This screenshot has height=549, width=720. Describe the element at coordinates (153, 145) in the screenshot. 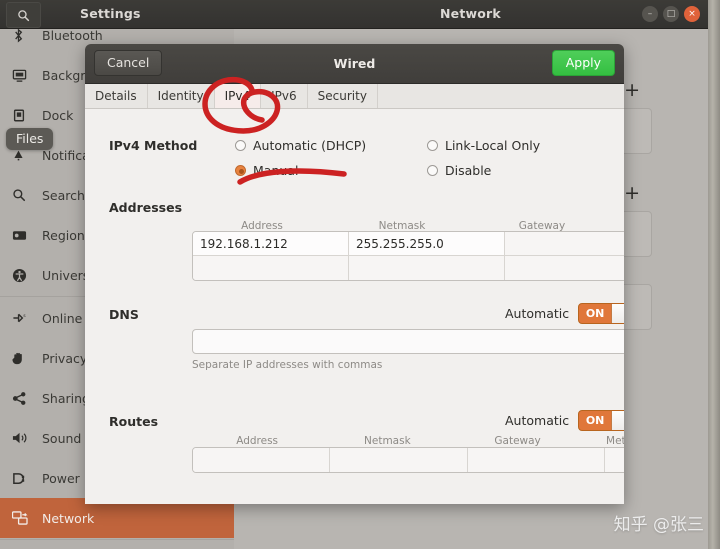

I see `ipv4-method-label: IPv4 Method` at that location.